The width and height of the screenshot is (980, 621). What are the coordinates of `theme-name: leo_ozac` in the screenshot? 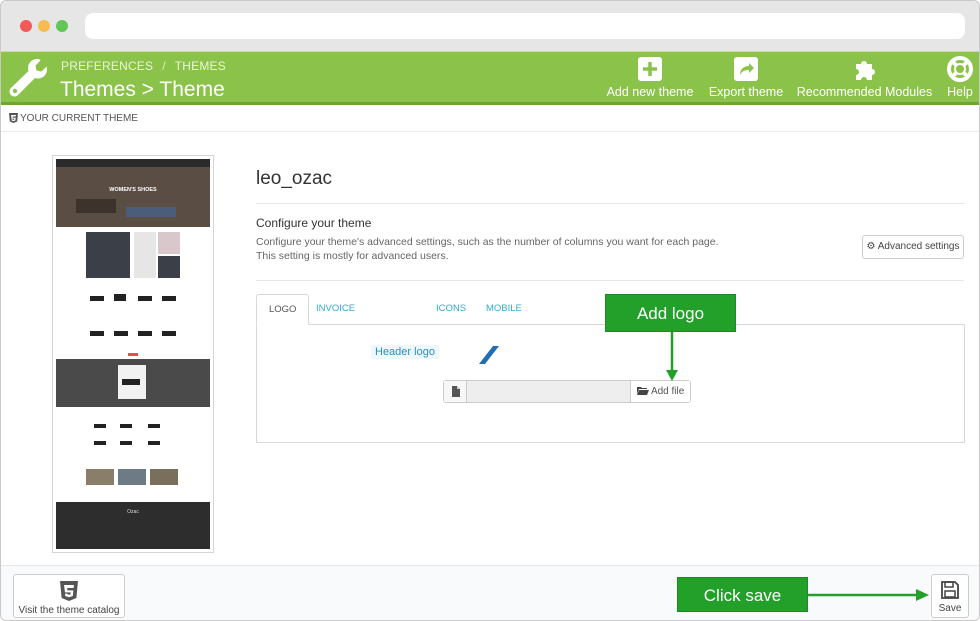 It's located at (294, 178).